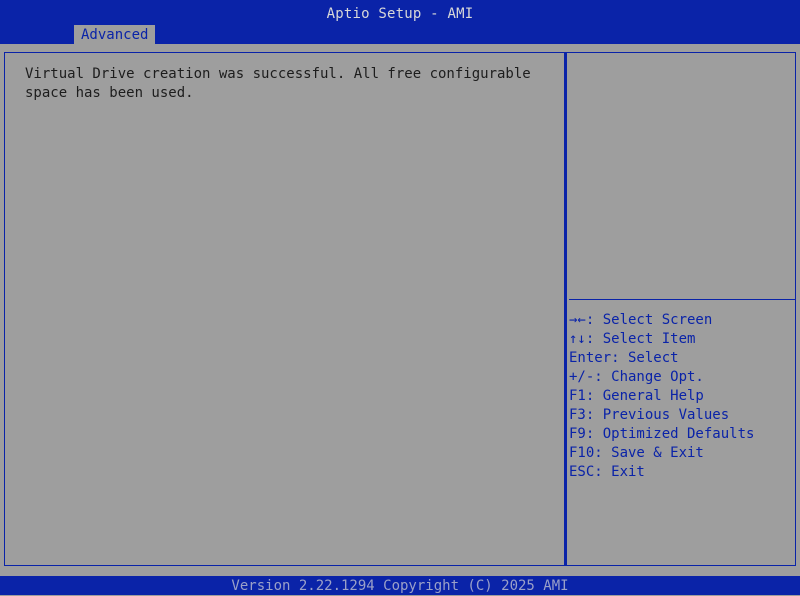 The image size is (800, 596). I want to click on help-select-screen: →←: Select Screen, so click(641, 320).